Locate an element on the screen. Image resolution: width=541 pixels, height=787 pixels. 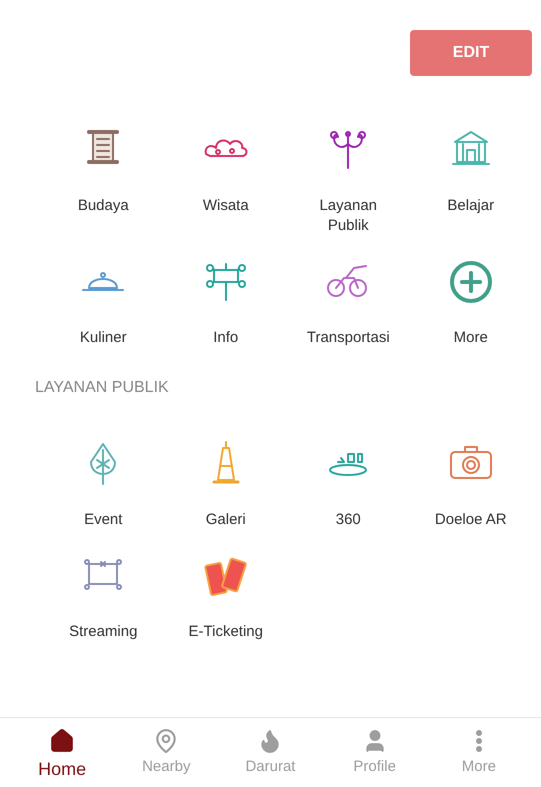
nav-tab: Home is located at coordinates (62, 752).